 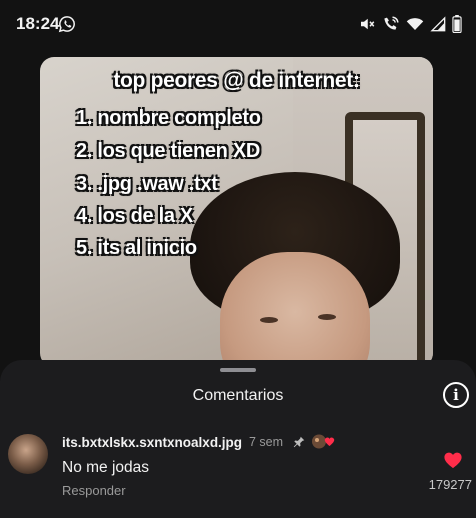 What do you see at coordinates (323, 441) in the screenshot?
I see `creator-liked-icon` at bounding box center [323, 441].